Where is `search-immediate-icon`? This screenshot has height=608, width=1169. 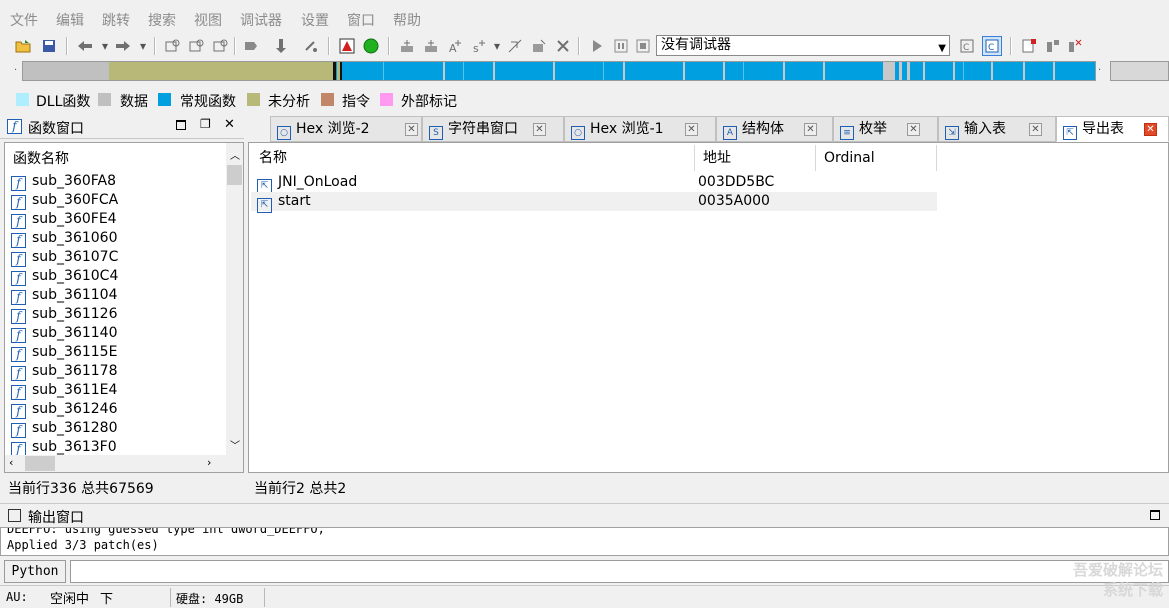
search-immediate-icon is located at coordinates (221, 46).